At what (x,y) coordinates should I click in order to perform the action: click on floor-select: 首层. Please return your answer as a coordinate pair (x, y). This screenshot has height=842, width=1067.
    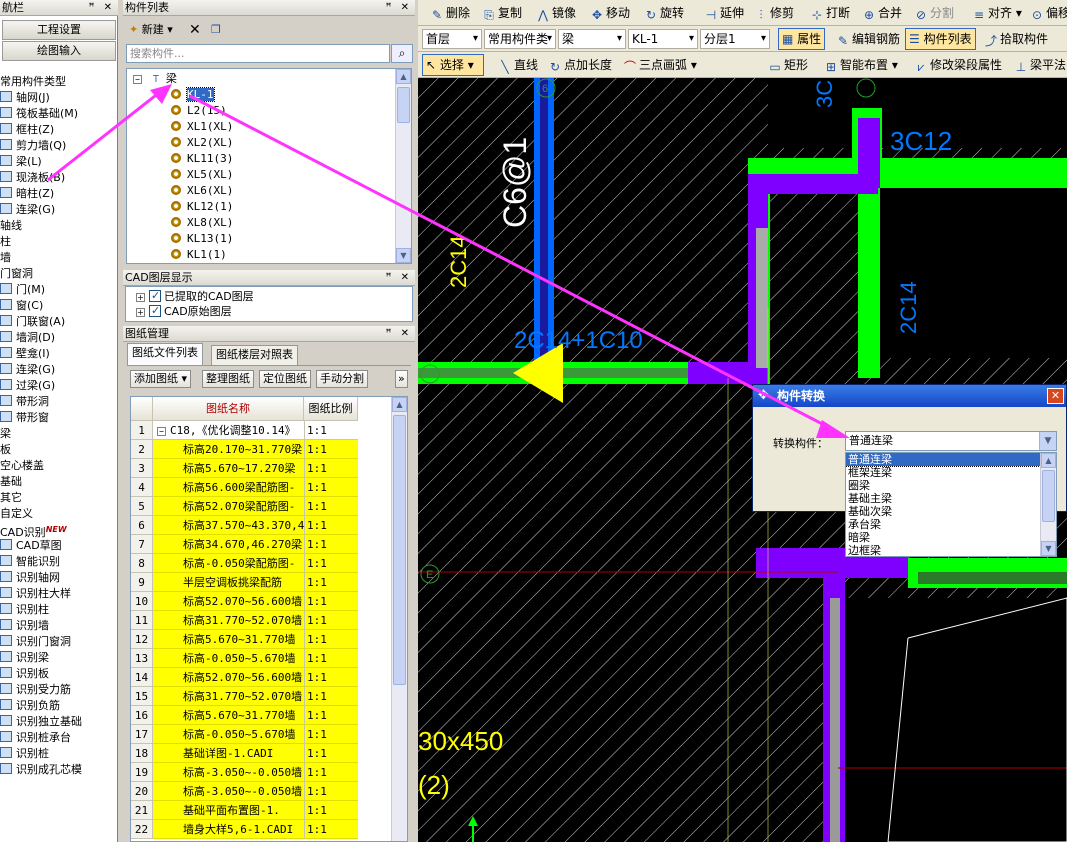
    Looking at the image, I should click on (452, 39).